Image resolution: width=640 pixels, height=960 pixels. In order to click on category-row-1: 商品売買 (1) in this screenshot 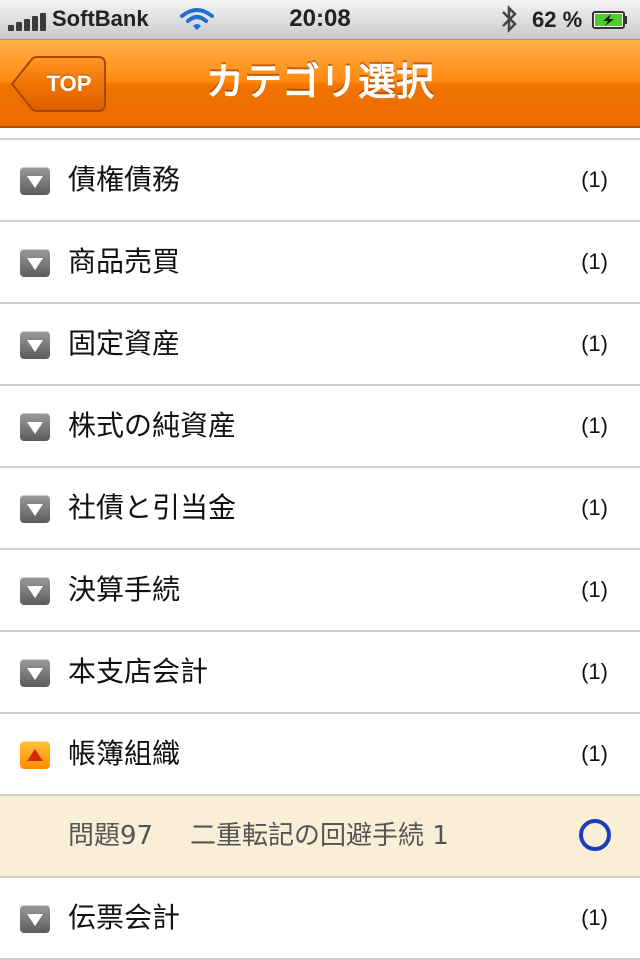, I will do `click(320, 263)`.